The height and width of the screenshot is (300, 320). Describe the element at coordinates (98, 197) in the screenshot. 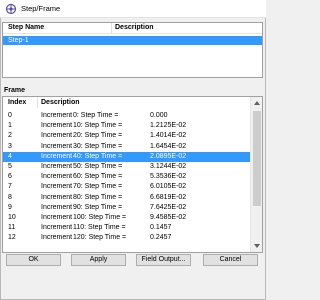

I see `step-time-cell: 80: Step Time =` at that location.